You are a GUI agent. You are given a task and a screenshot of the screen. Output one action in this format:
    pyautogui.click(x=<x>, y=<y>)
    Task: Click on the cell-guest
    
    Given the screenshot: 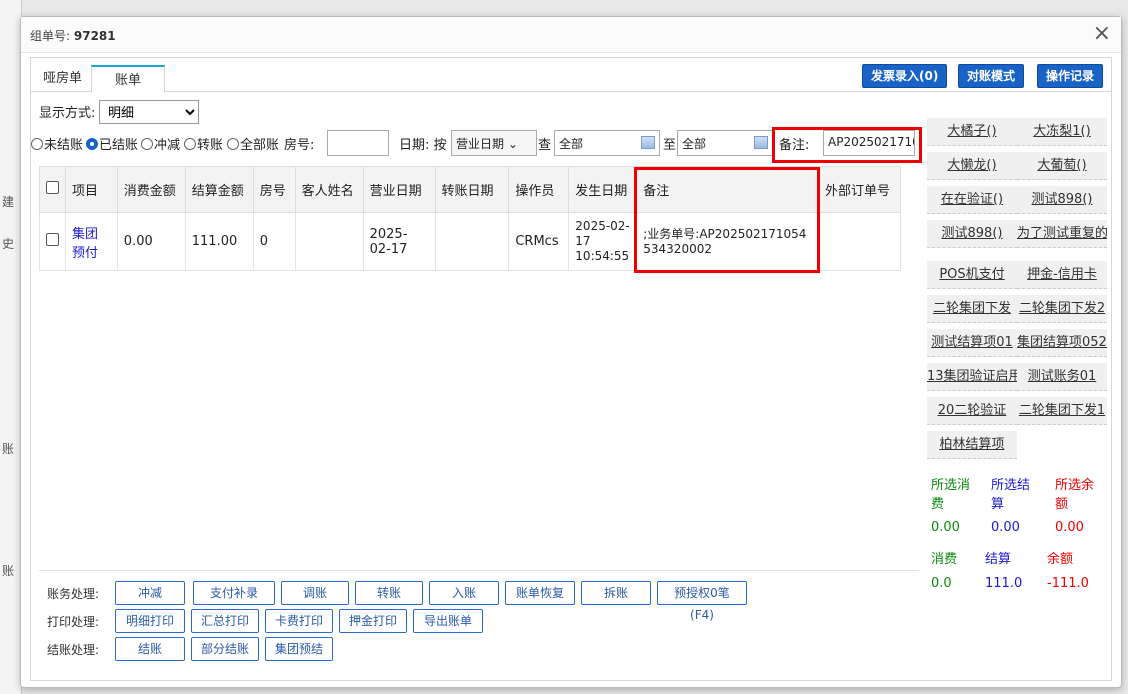 What is the action you would take?
    pyautogui.click(x=329, y=241)
    